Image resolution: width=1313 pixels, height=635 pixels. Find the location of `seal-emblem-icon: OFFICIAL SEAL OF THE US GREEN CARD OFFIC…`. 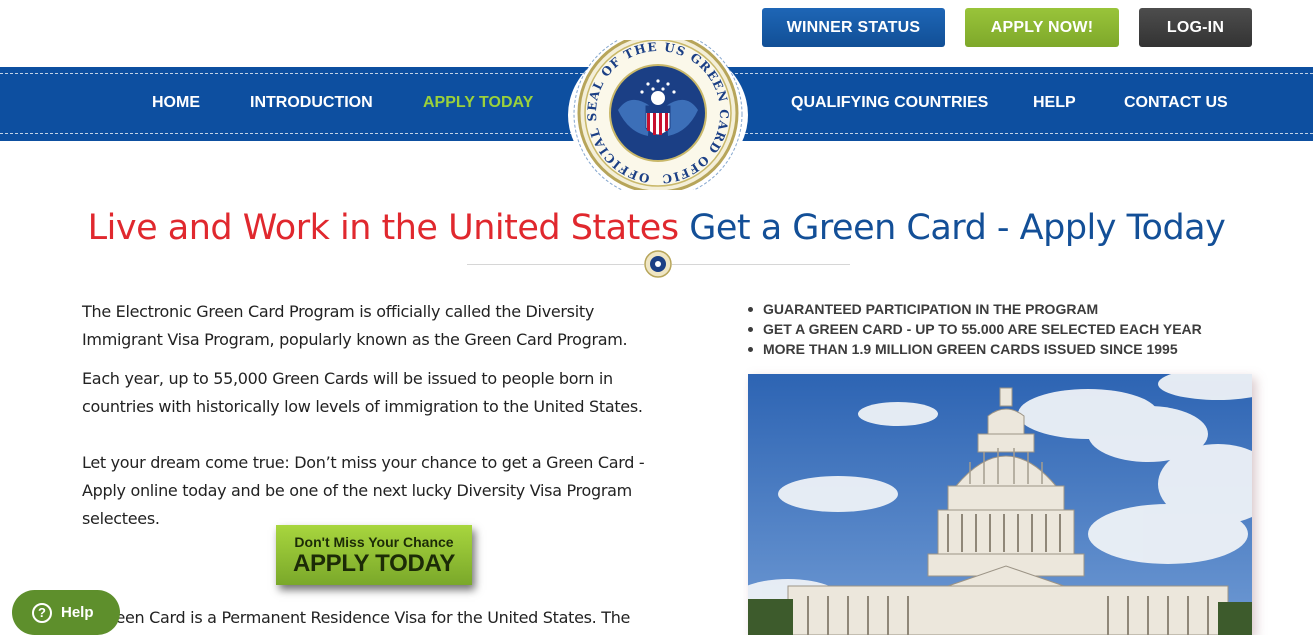

seal-emblem-icon: OFFICIAL SEAL OF THE US GREEN CARD OFFIC… is located at coordinates (655, 115).